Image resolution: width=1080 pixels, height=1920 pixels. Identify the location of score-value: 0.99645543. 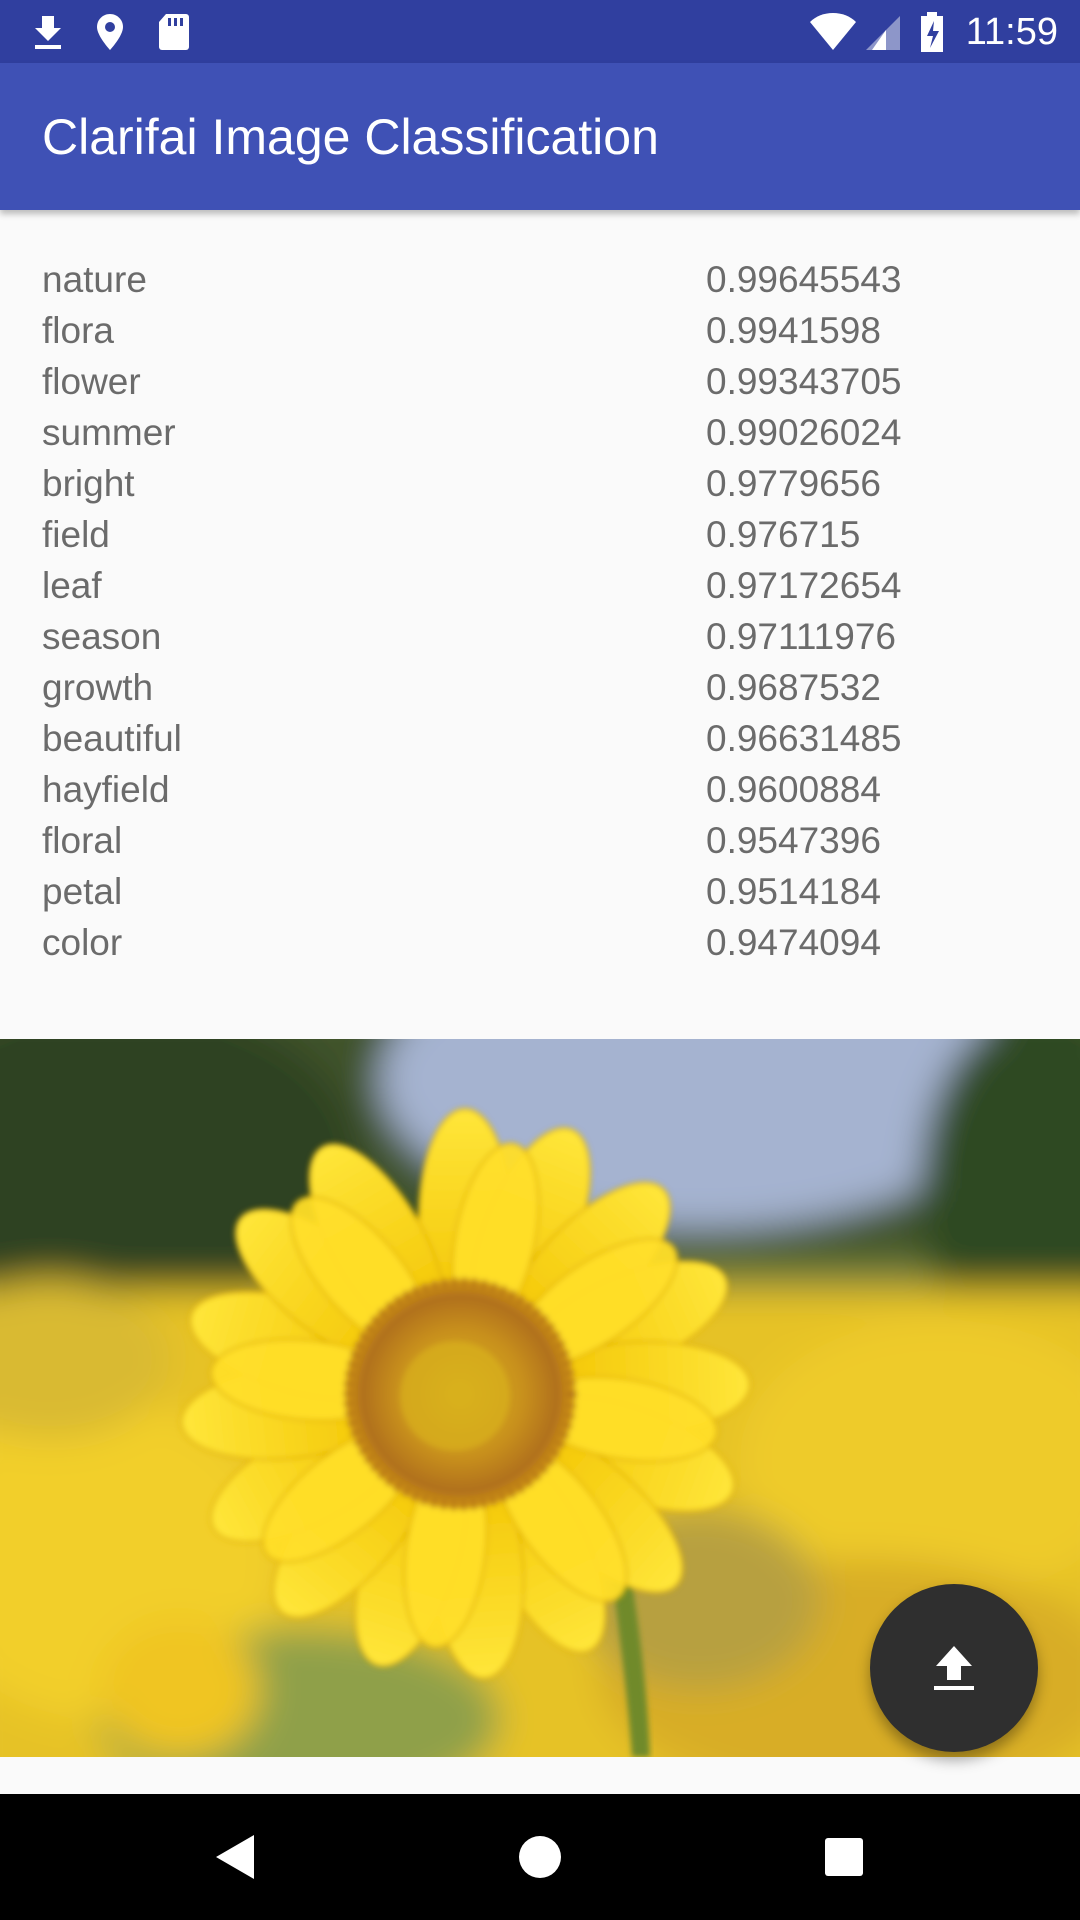
(804, 279).